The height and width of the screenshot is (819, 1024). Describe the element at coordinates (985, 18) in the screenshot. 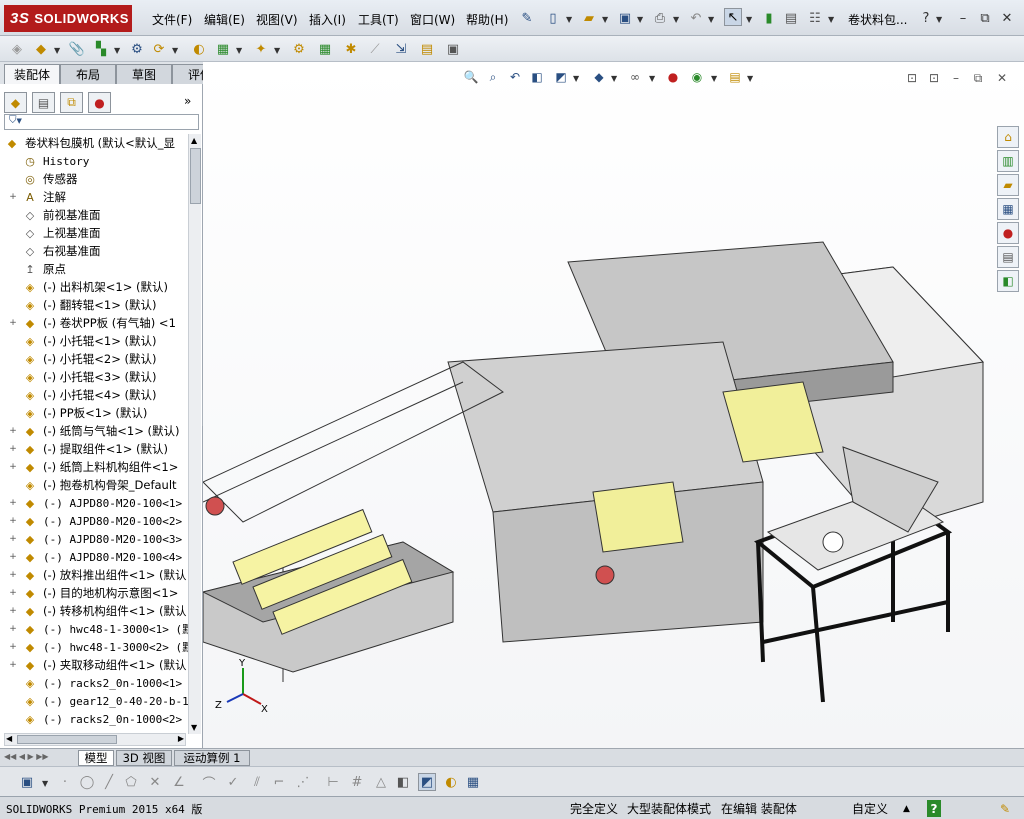

I see `restore-icon: ⧉` at that location.